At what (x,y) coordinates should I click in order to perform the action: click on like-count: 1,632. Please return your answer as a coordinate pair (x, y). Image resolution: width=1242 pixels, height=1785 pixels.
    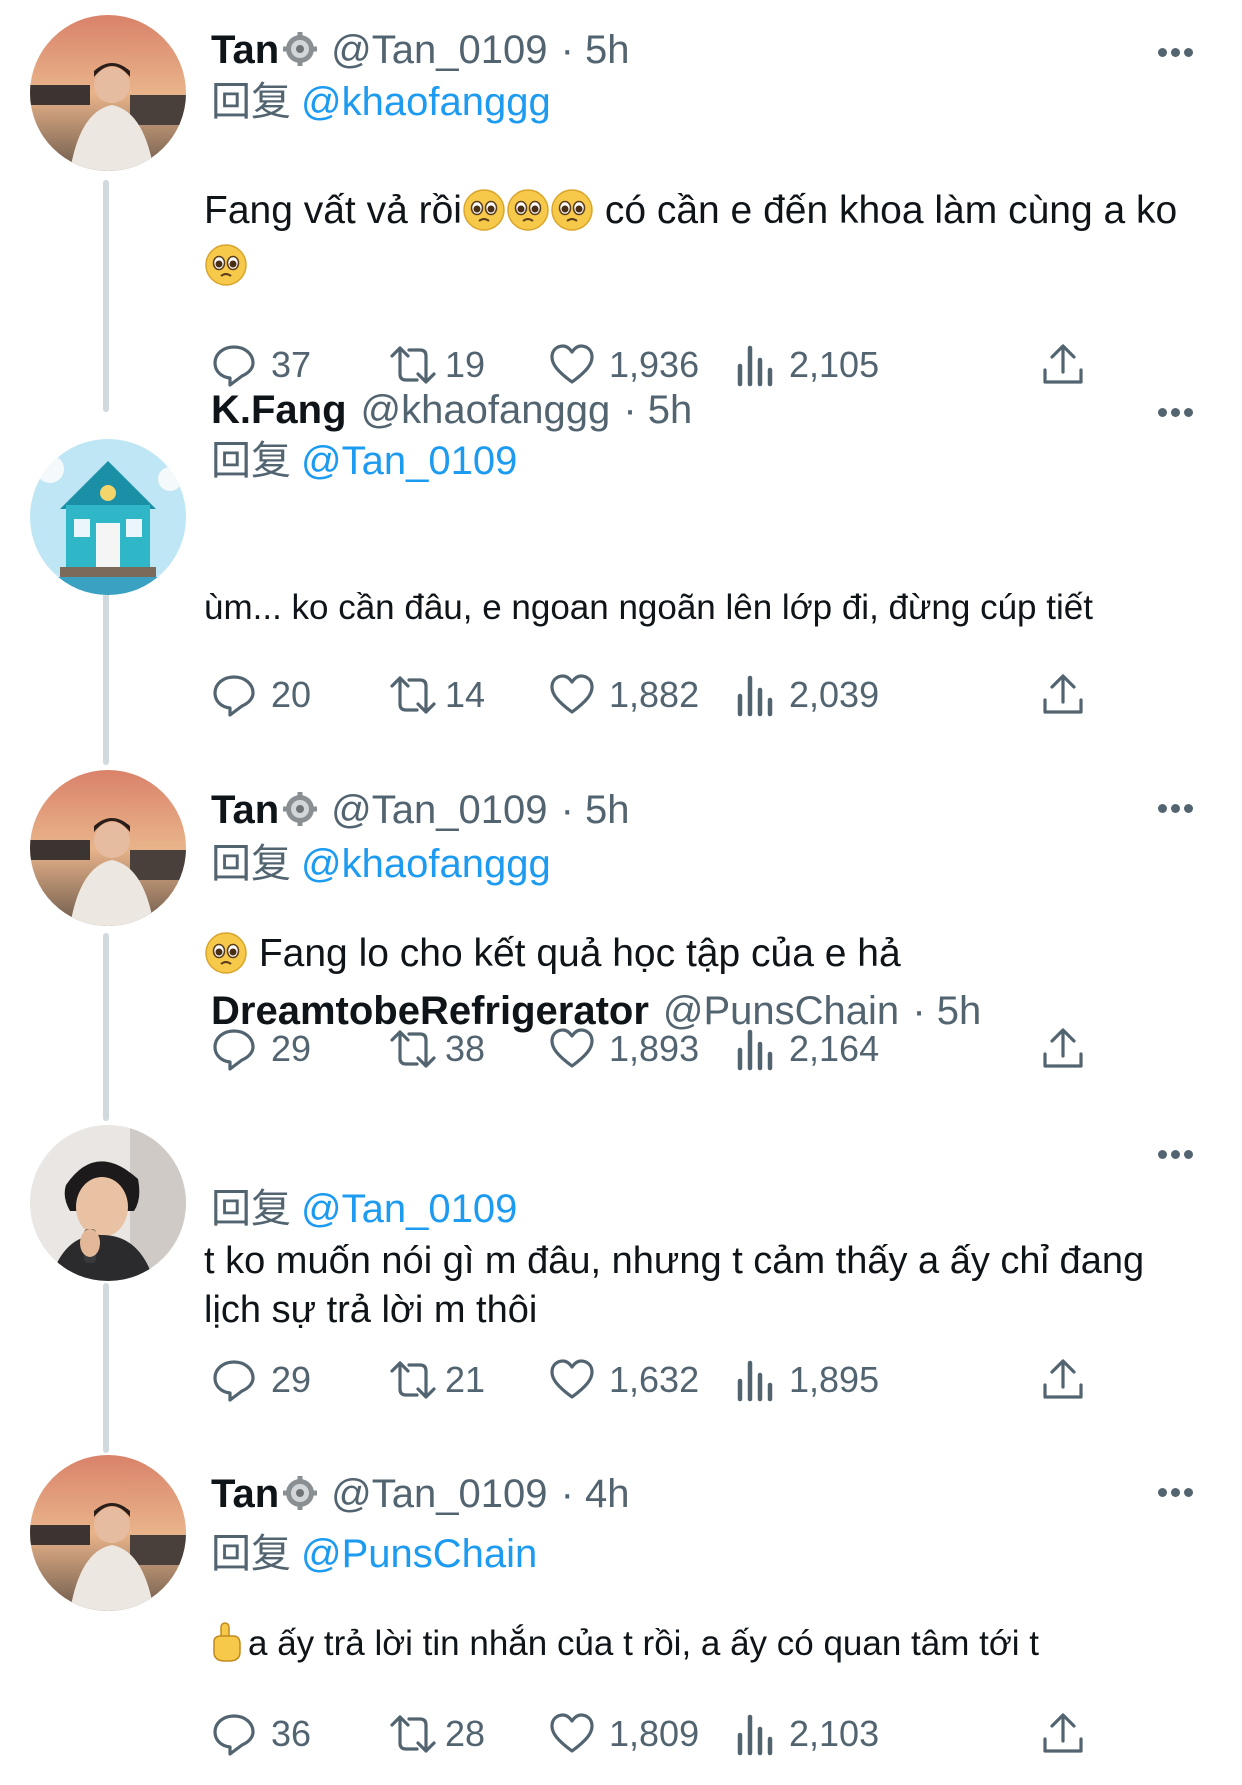
    Looking at the image, I should click on (654, 1379).